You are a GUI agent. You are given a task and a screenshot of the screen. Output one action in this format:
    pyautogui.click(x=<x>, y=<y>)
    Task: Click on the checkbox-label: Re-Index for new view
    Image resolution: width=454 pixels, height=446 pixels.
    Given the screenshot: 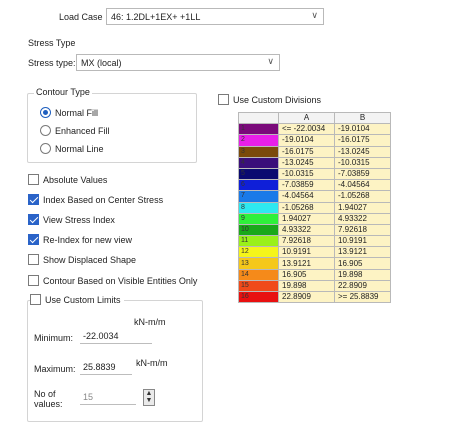 What is the action you would take?
    pyautogui.click(x=88, y=239)
    